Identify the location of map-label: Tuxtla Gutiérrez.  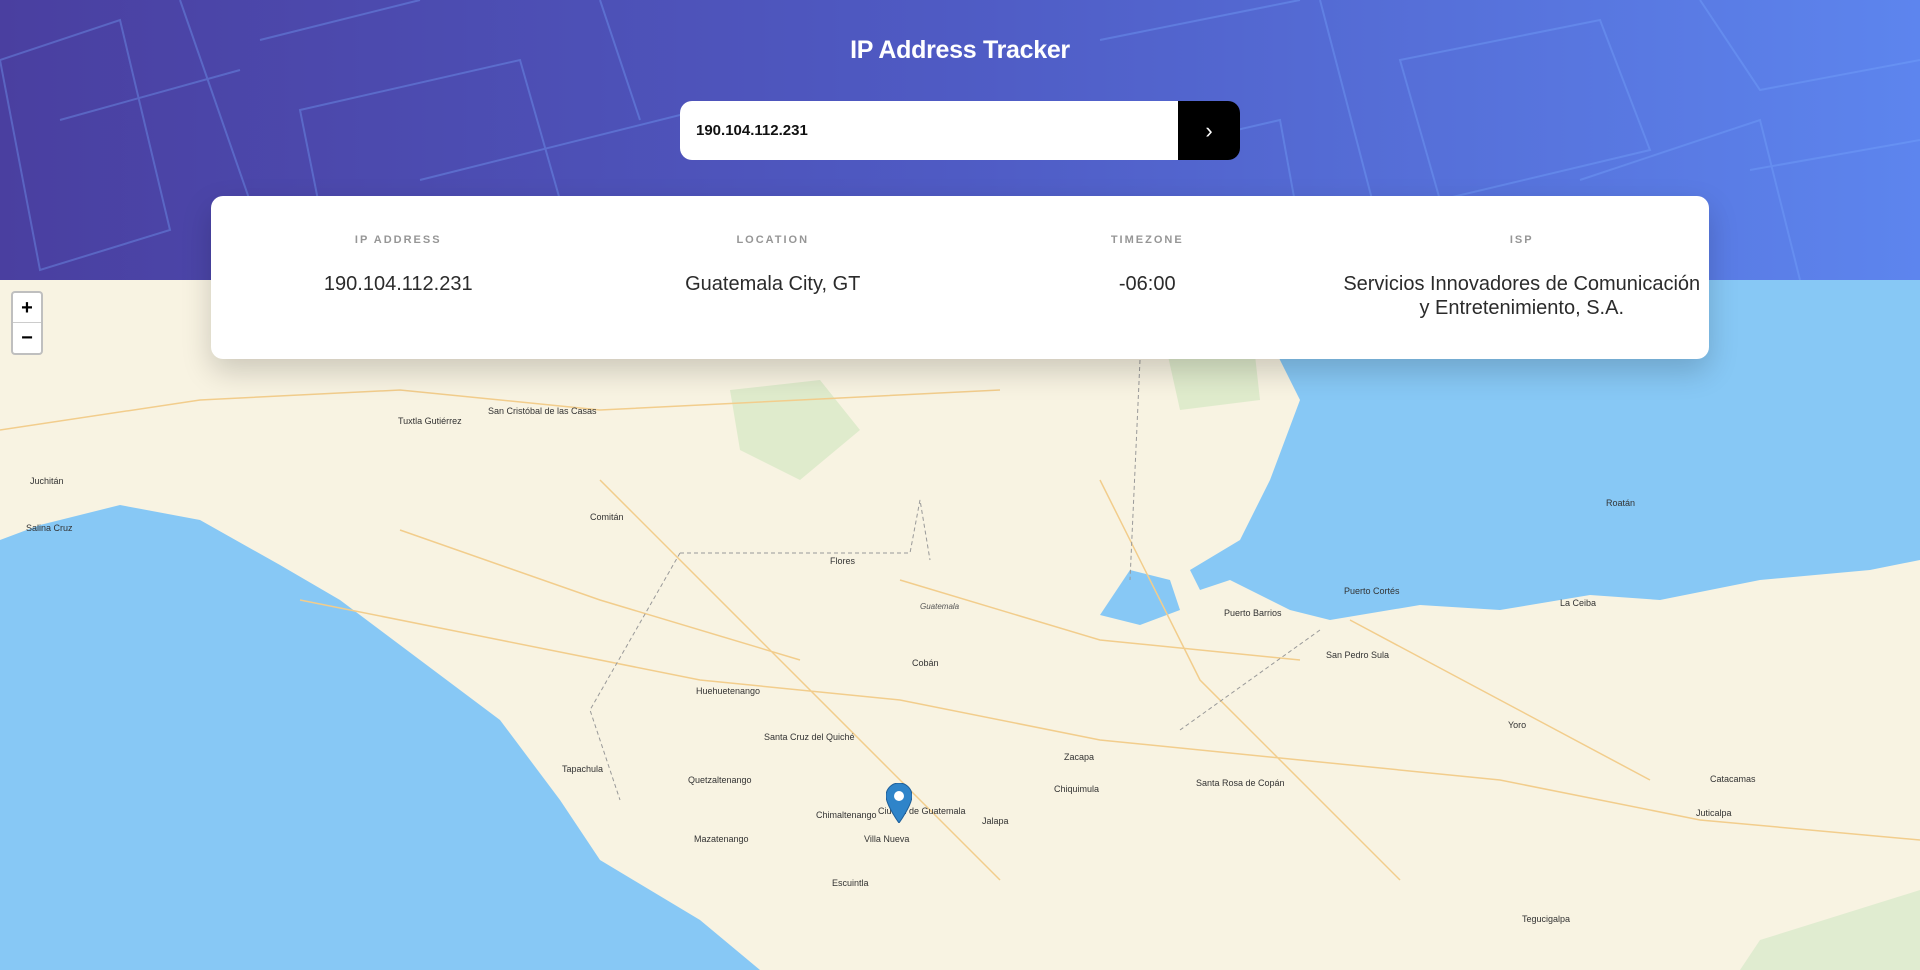
(430, 421).